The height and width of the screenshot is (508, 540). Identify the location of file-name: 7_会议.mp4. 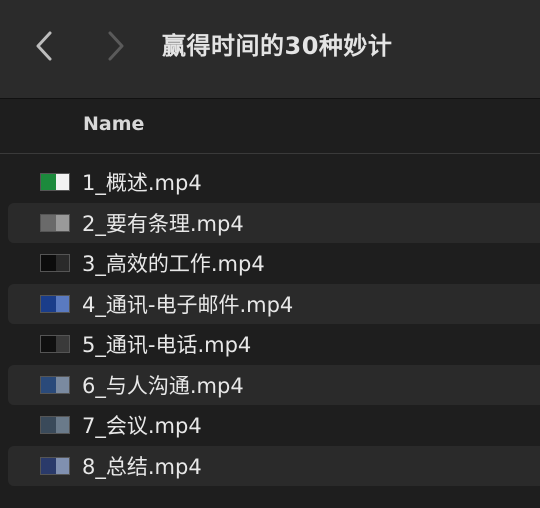
(142, 426).